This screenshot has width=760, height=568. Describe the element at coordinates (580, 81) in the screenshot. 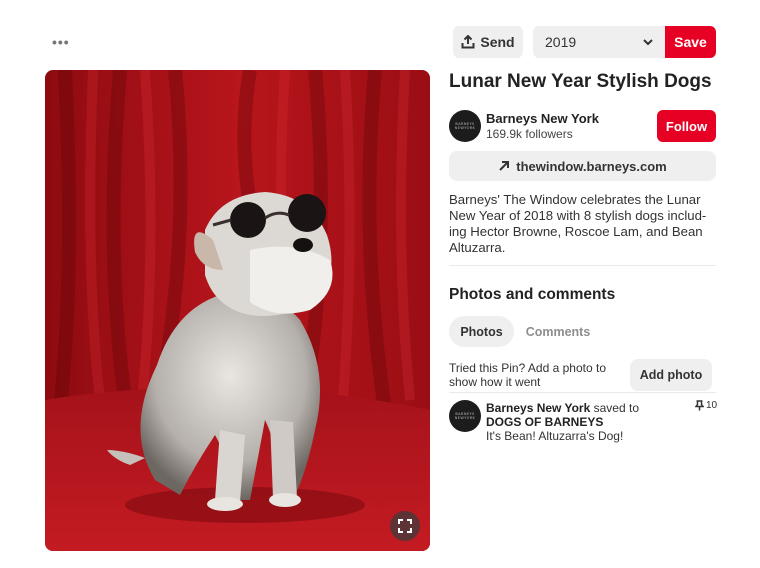

I see `pin-title: Lunar New Year Stylish Dogs` at that location.